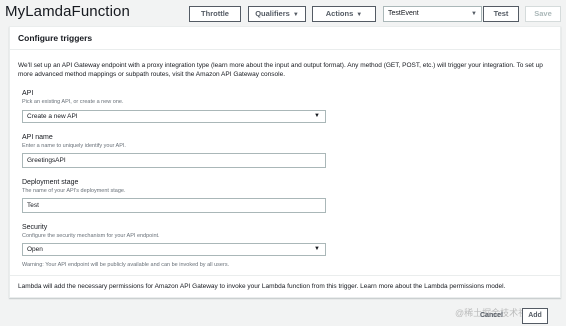 The image size is (566, 326). I want to click on test-button: Test, so click(501, 14).